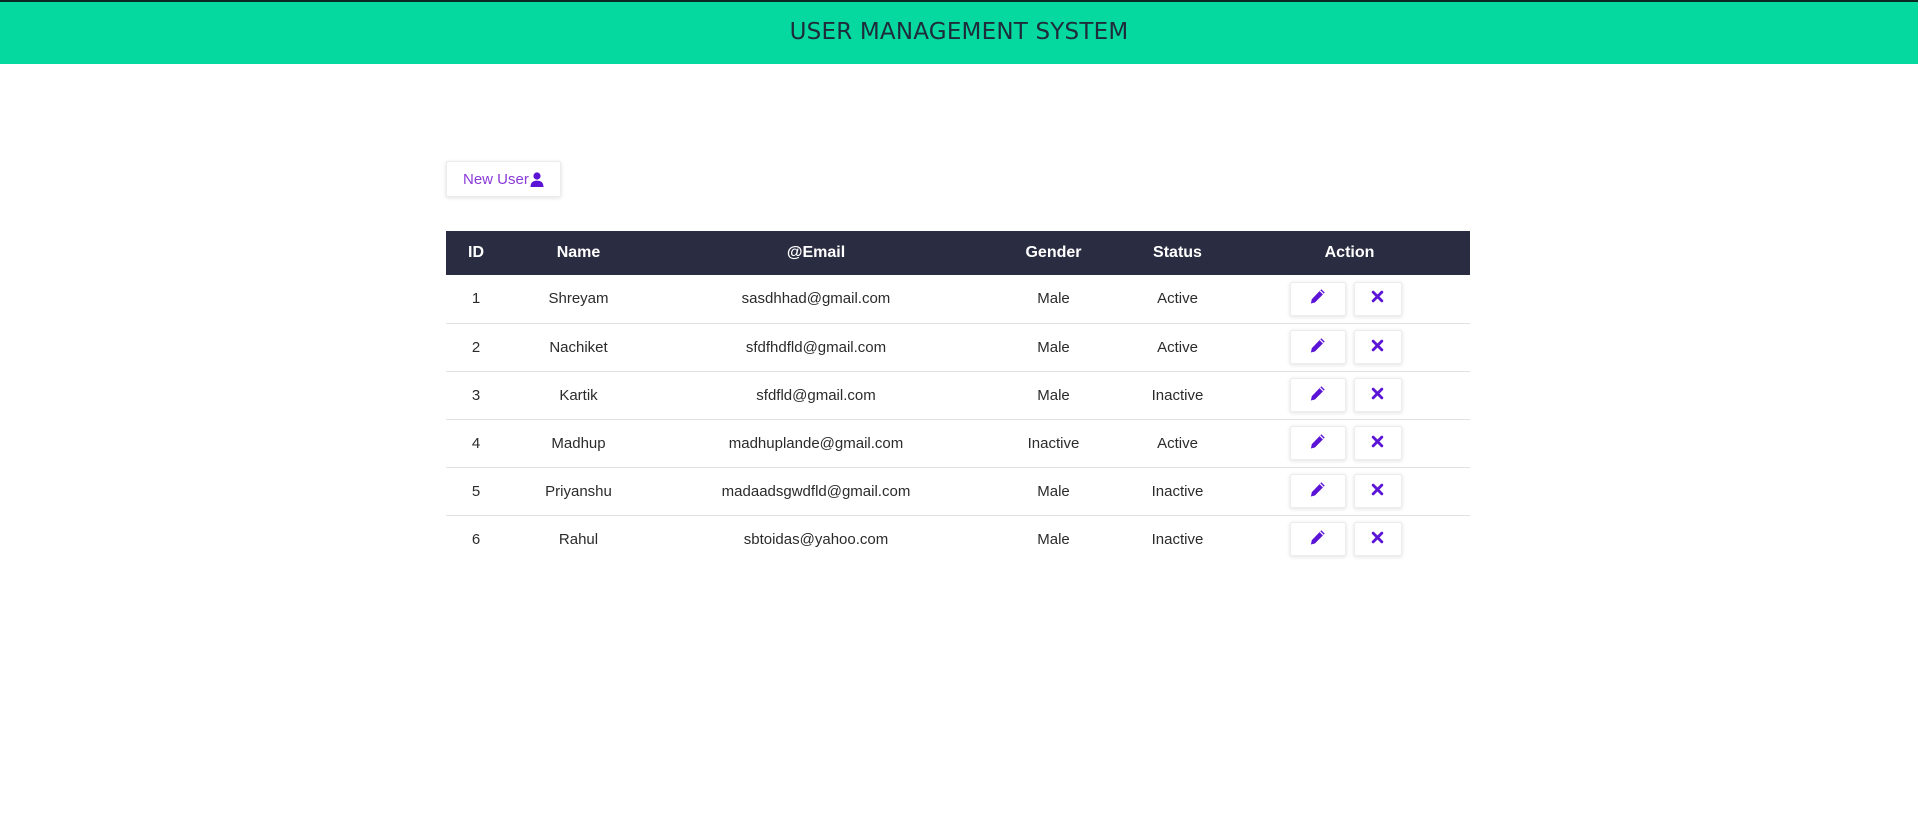  Describe the element at coordinates (537, 179) in the screenshot. I see `user-icon` at that location.